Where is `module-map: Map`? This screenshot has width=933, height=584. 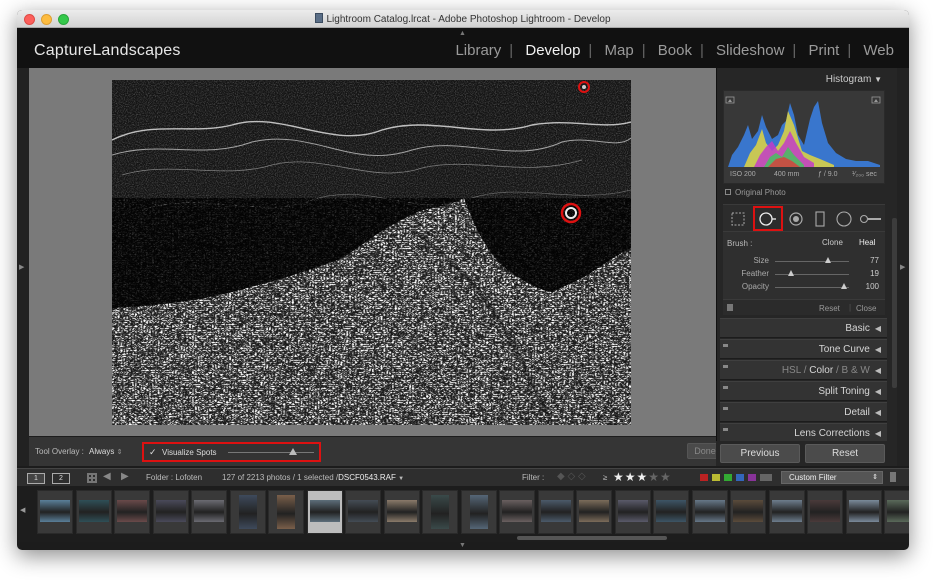 module-map: Map is located at coordinates (619, 50).